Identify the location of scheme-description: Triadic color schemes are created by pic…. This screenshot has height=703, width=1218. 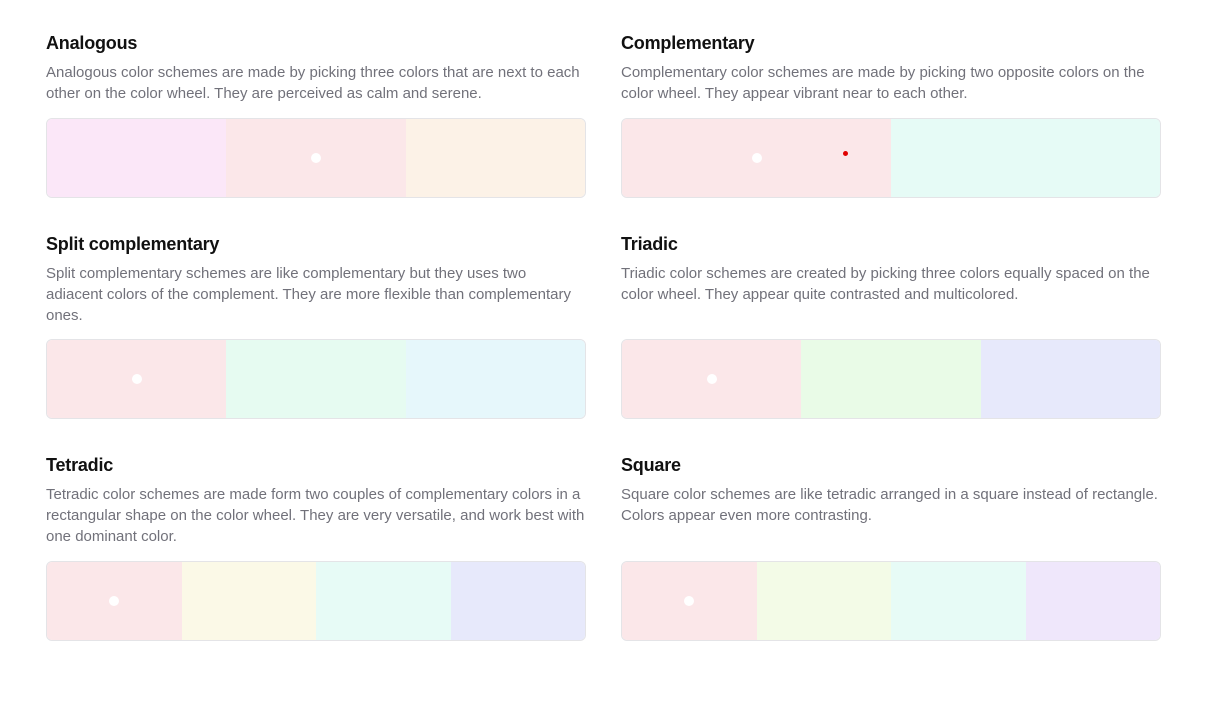
(885, 284).